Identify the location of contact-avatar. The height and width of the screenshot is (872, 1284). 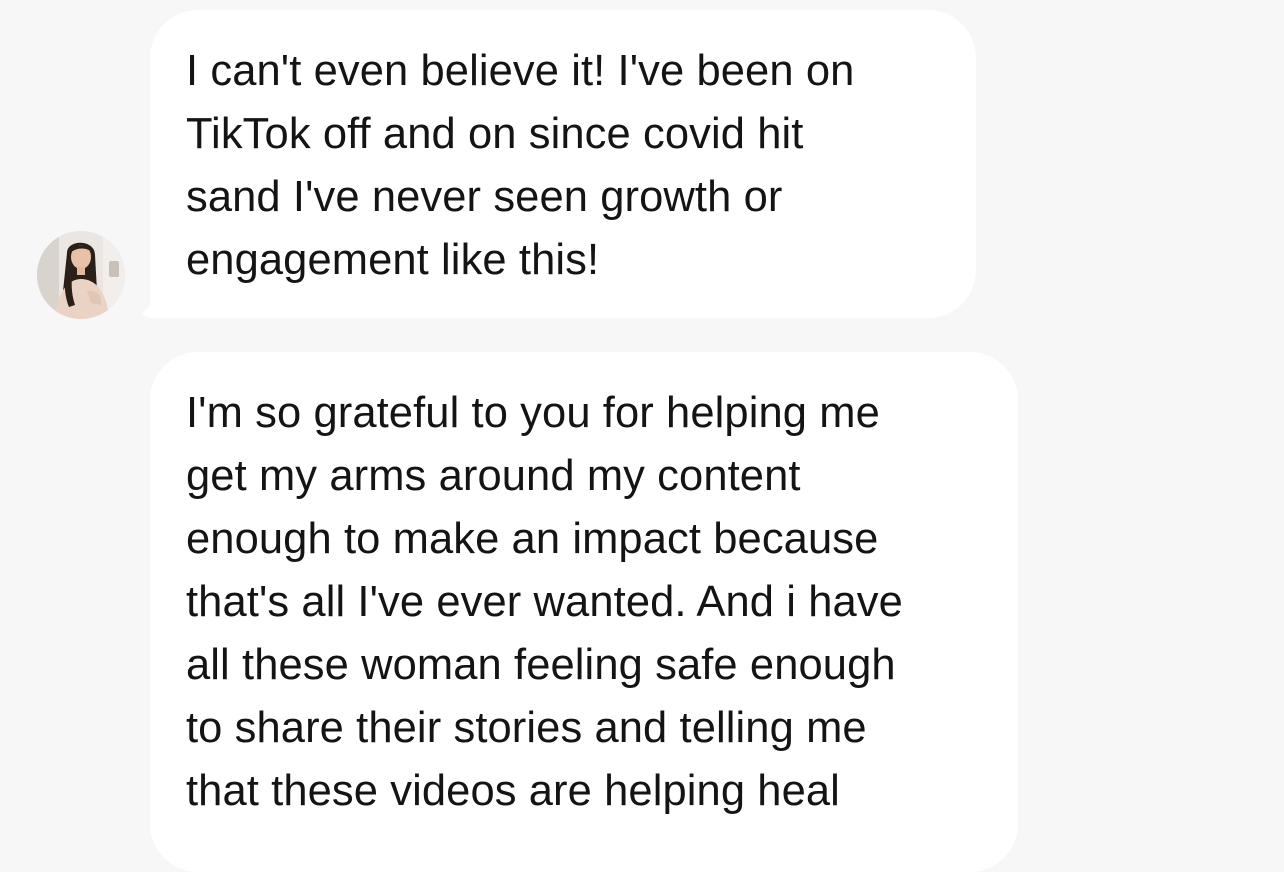
(81, 275).